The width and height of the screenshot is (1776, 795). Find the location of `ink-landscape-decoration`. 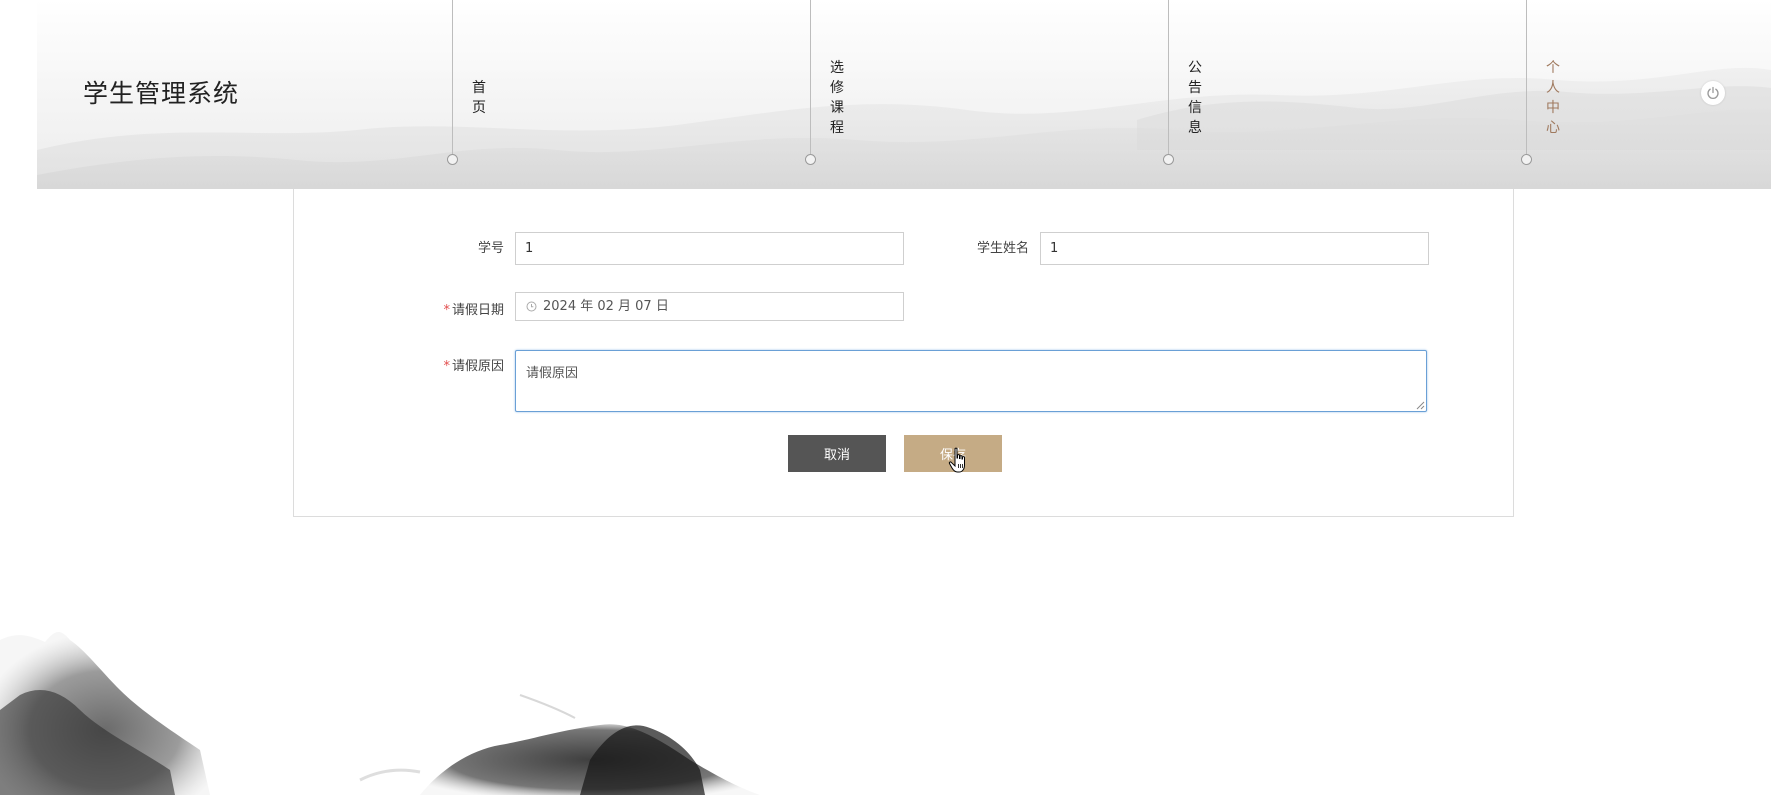

ink-landscape-decoration is located at coordinates (380, 713).